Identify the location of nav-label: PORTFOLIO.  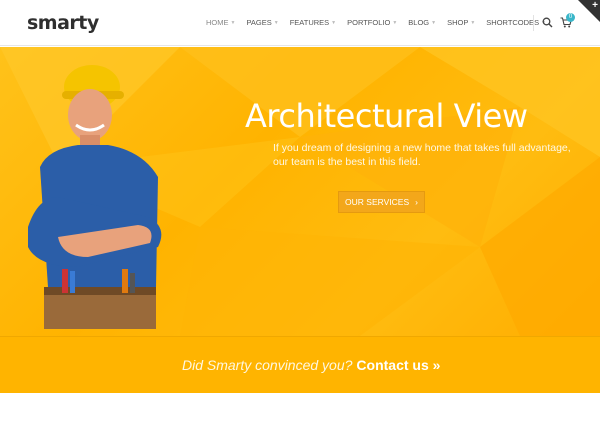
(369, 22).